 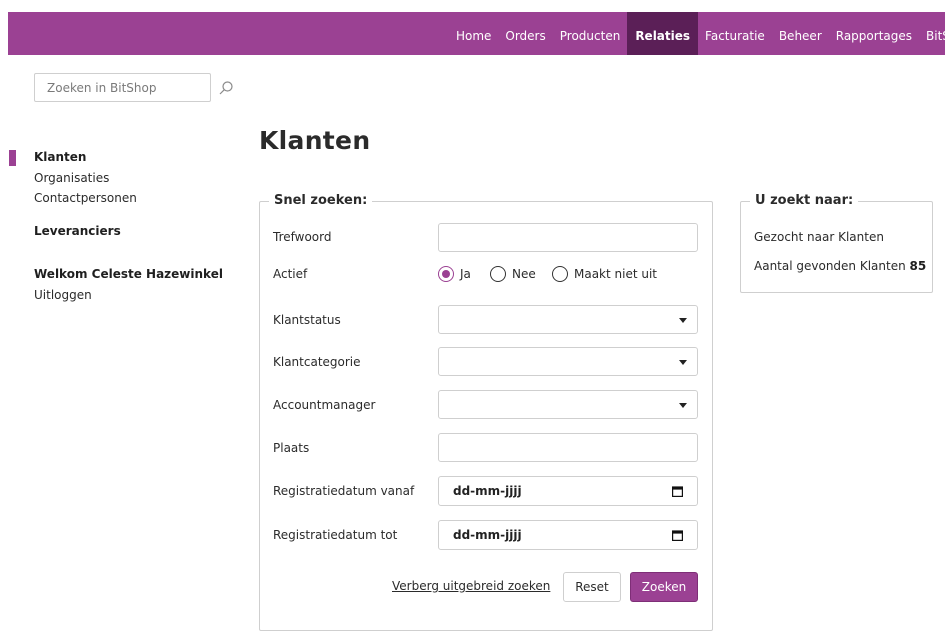 I want to click on searched-for-text: Gezocht naar Klanten, so click(x=819, y=237).